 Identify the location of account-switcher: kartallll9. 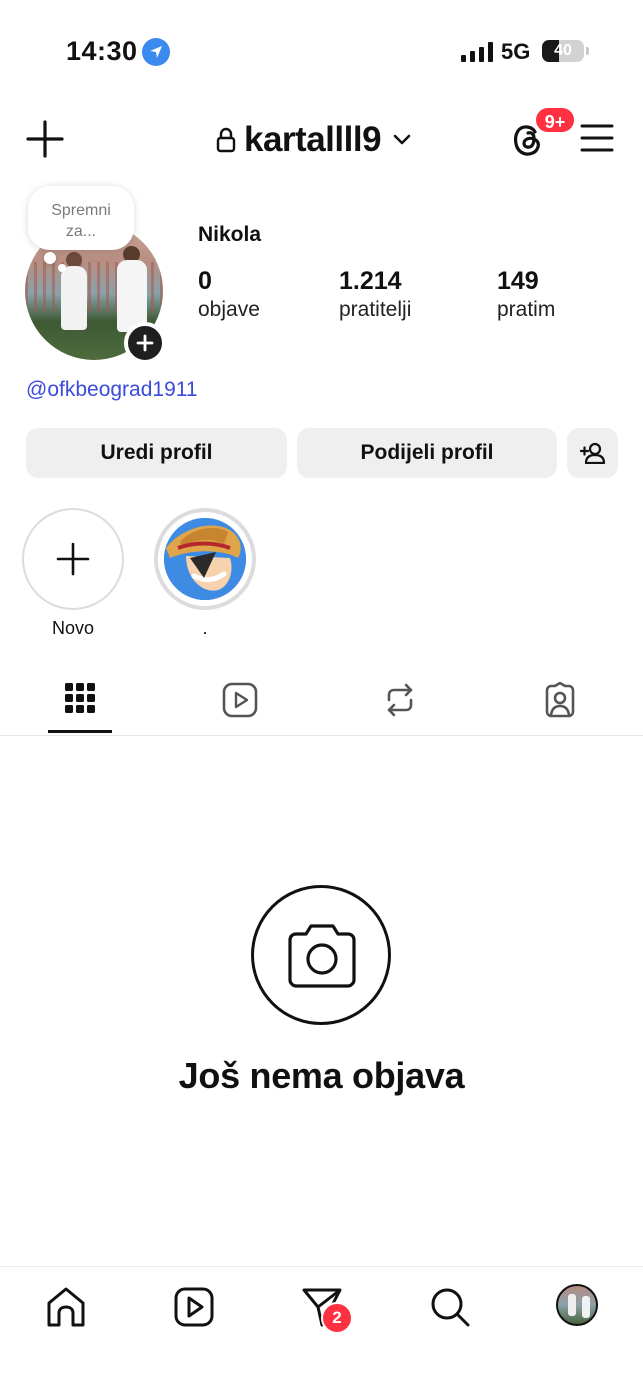
(313, 140).